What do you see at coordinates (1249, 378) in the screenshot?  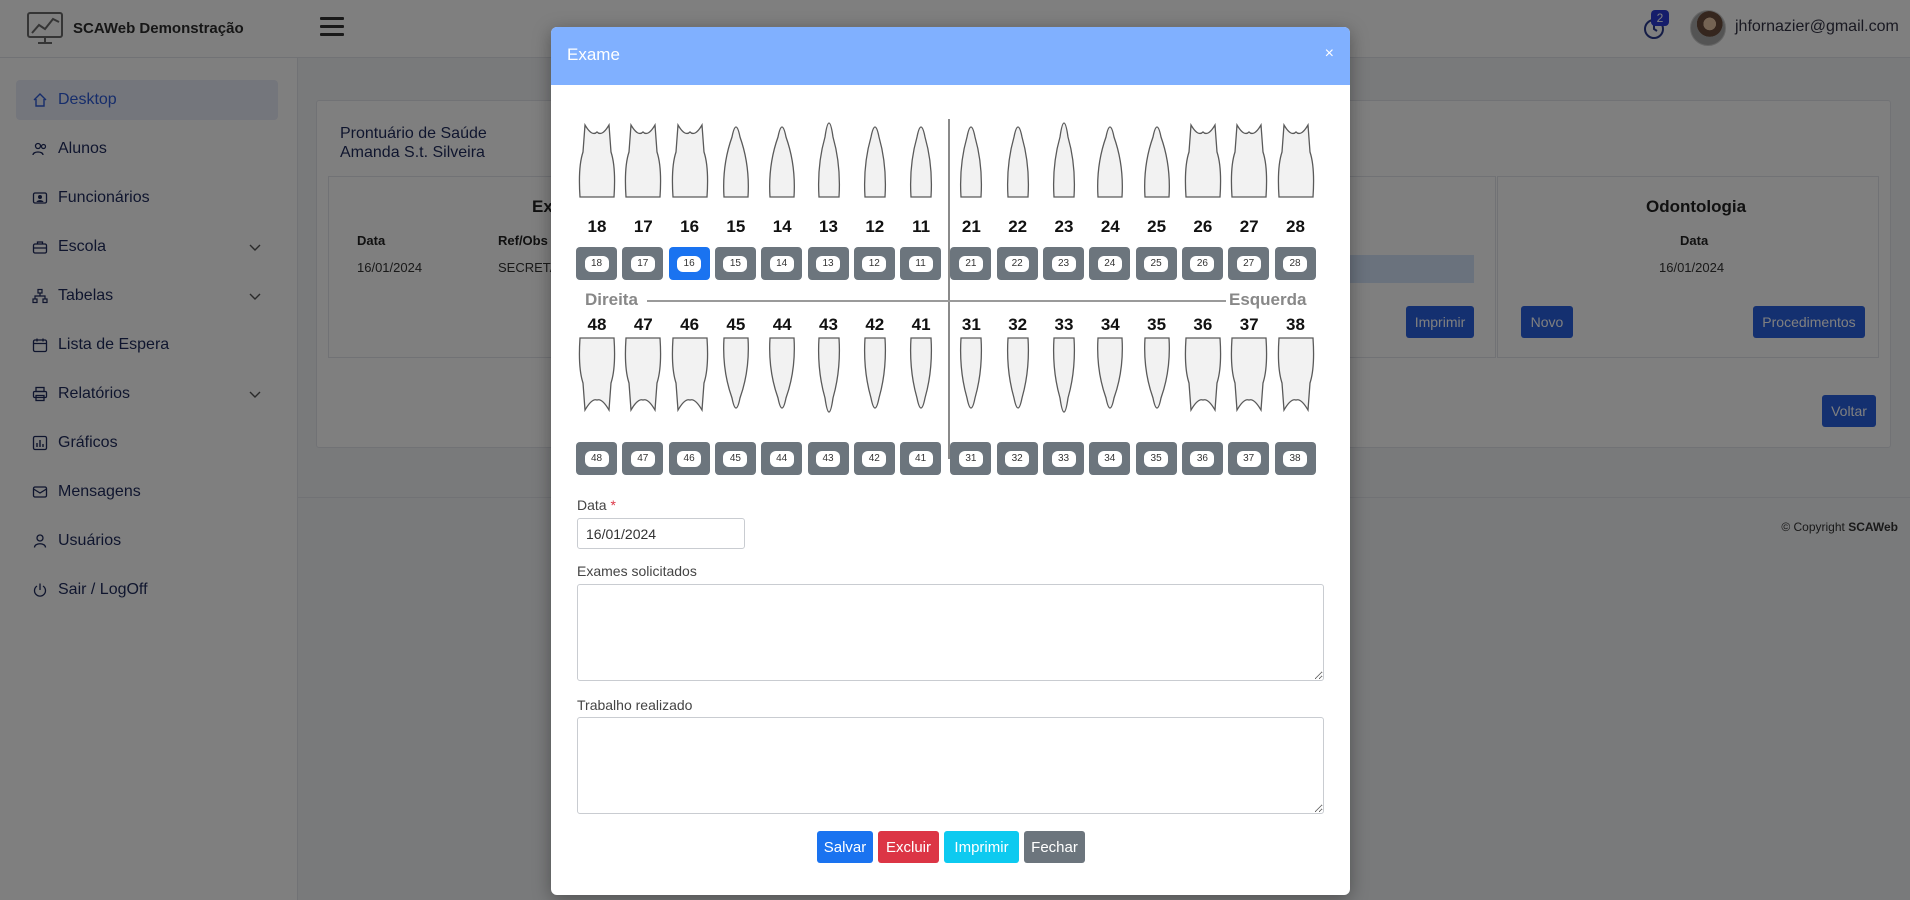 I see `tooth-37-image` at bounding box center [1249, 378].